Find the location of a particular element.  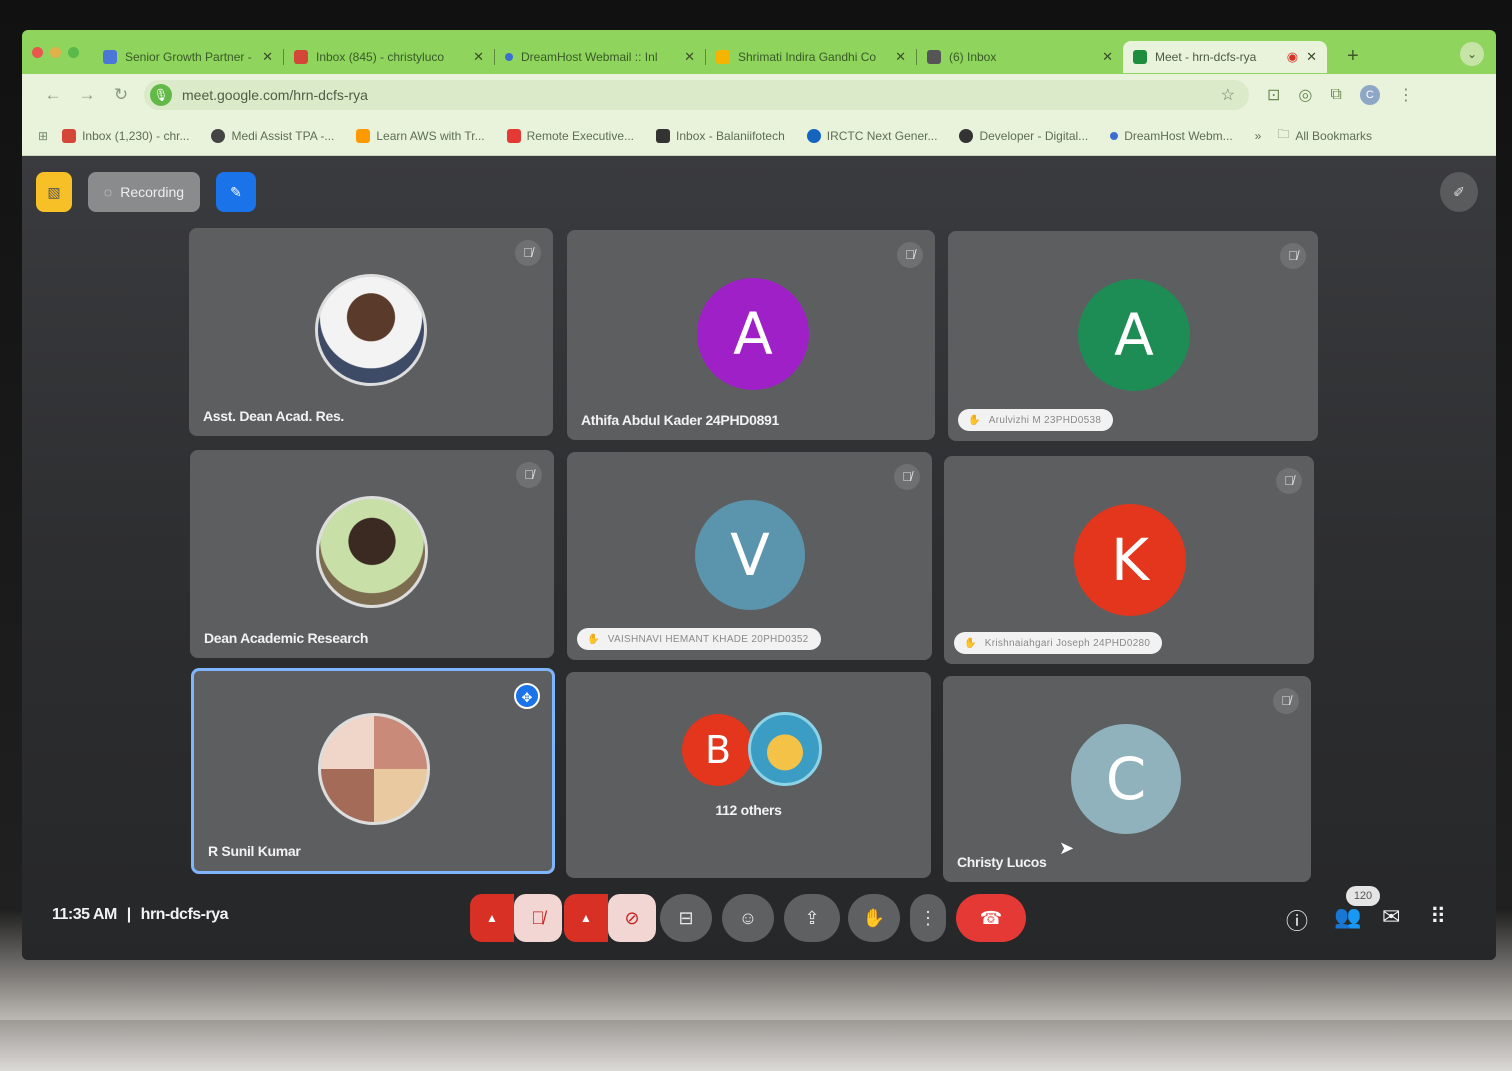

participant-name: Athifa Abdul Kader 24PHD0891 is located at coordinates (680, 420).